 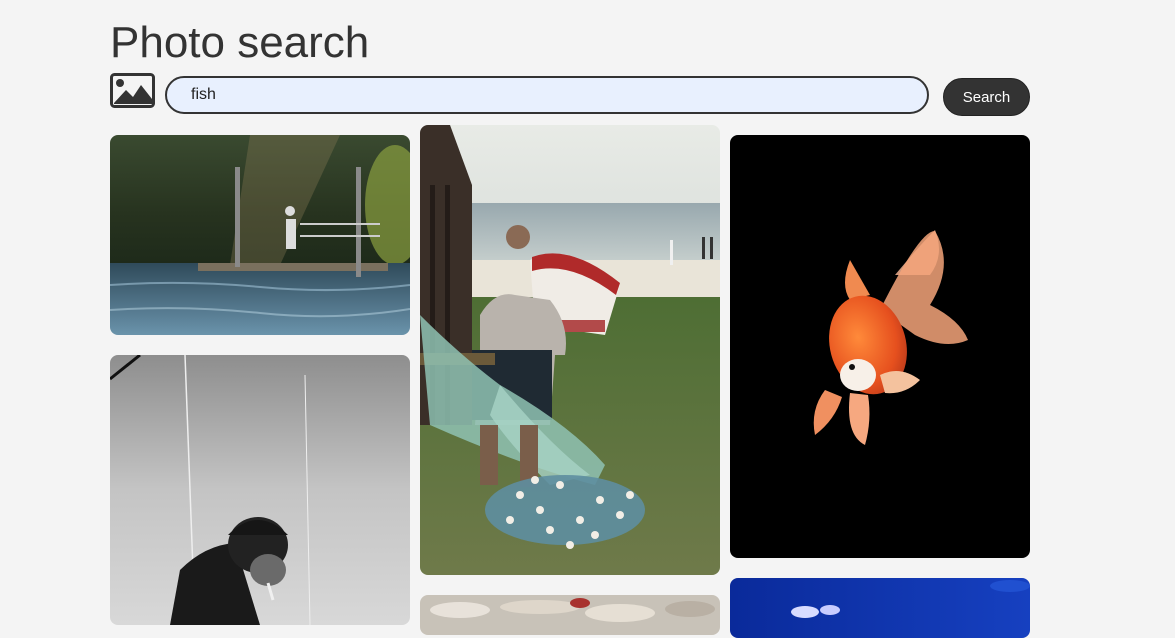 I want to click on search-button: Search, so click(x=986, y=97).